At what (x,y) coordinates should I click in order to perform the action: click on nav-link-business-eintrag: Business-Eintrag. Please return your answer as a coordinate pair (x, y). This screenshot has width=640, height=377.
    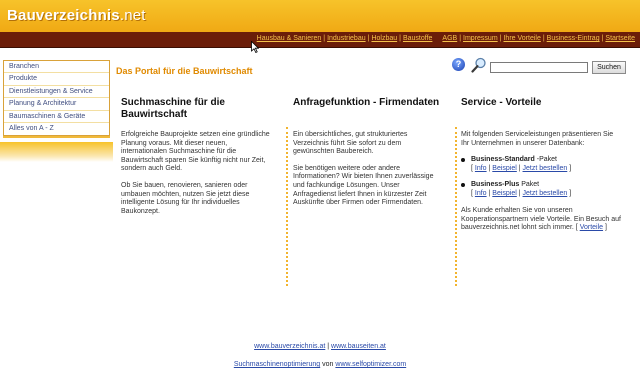
    Looking at the image, I should click on (573, 38).